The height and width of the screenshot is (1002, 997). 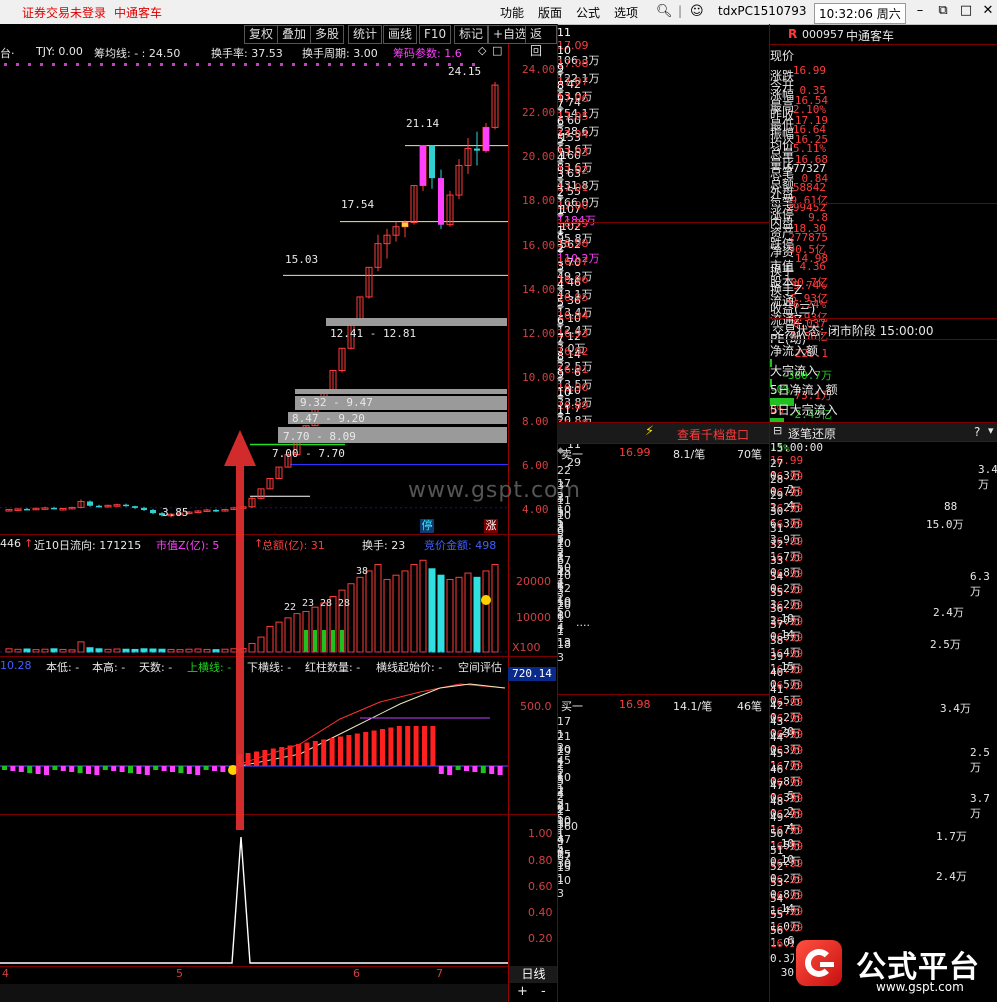 What do you see at coordinates (88, 545) in the screenshot?
I see `flow10-value: 近10日流向: 171215` at bounding box center [88, 545].